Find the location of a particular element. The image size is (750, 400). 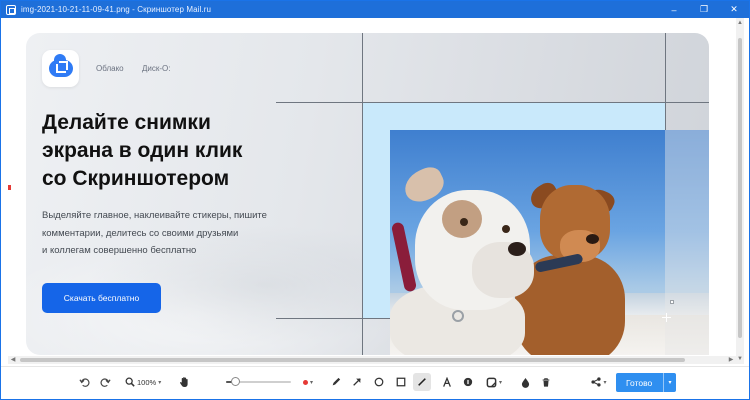

scroll-left-icon: ◀ is located at coordinates (13, 360).